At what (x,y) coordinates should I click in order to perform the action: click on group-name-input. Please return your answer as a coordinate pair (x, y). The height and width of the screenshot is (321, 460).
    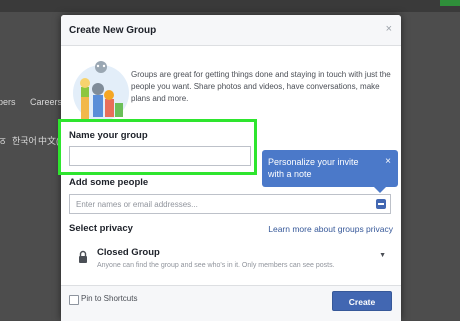
    Looking at the image, I should click on (160, 156).